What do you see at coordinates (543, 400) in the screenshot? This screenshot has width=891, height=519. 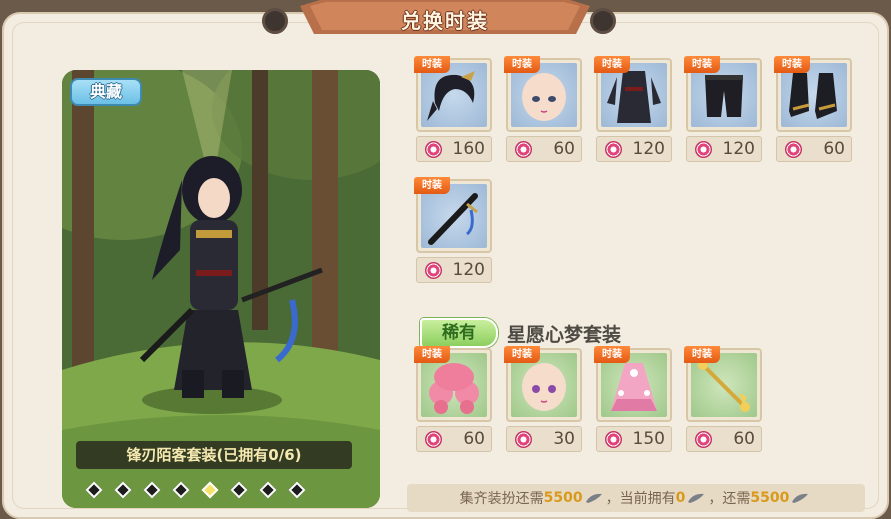 I see `item-face-rare: 时装 30` at bounding box center [543, 400].